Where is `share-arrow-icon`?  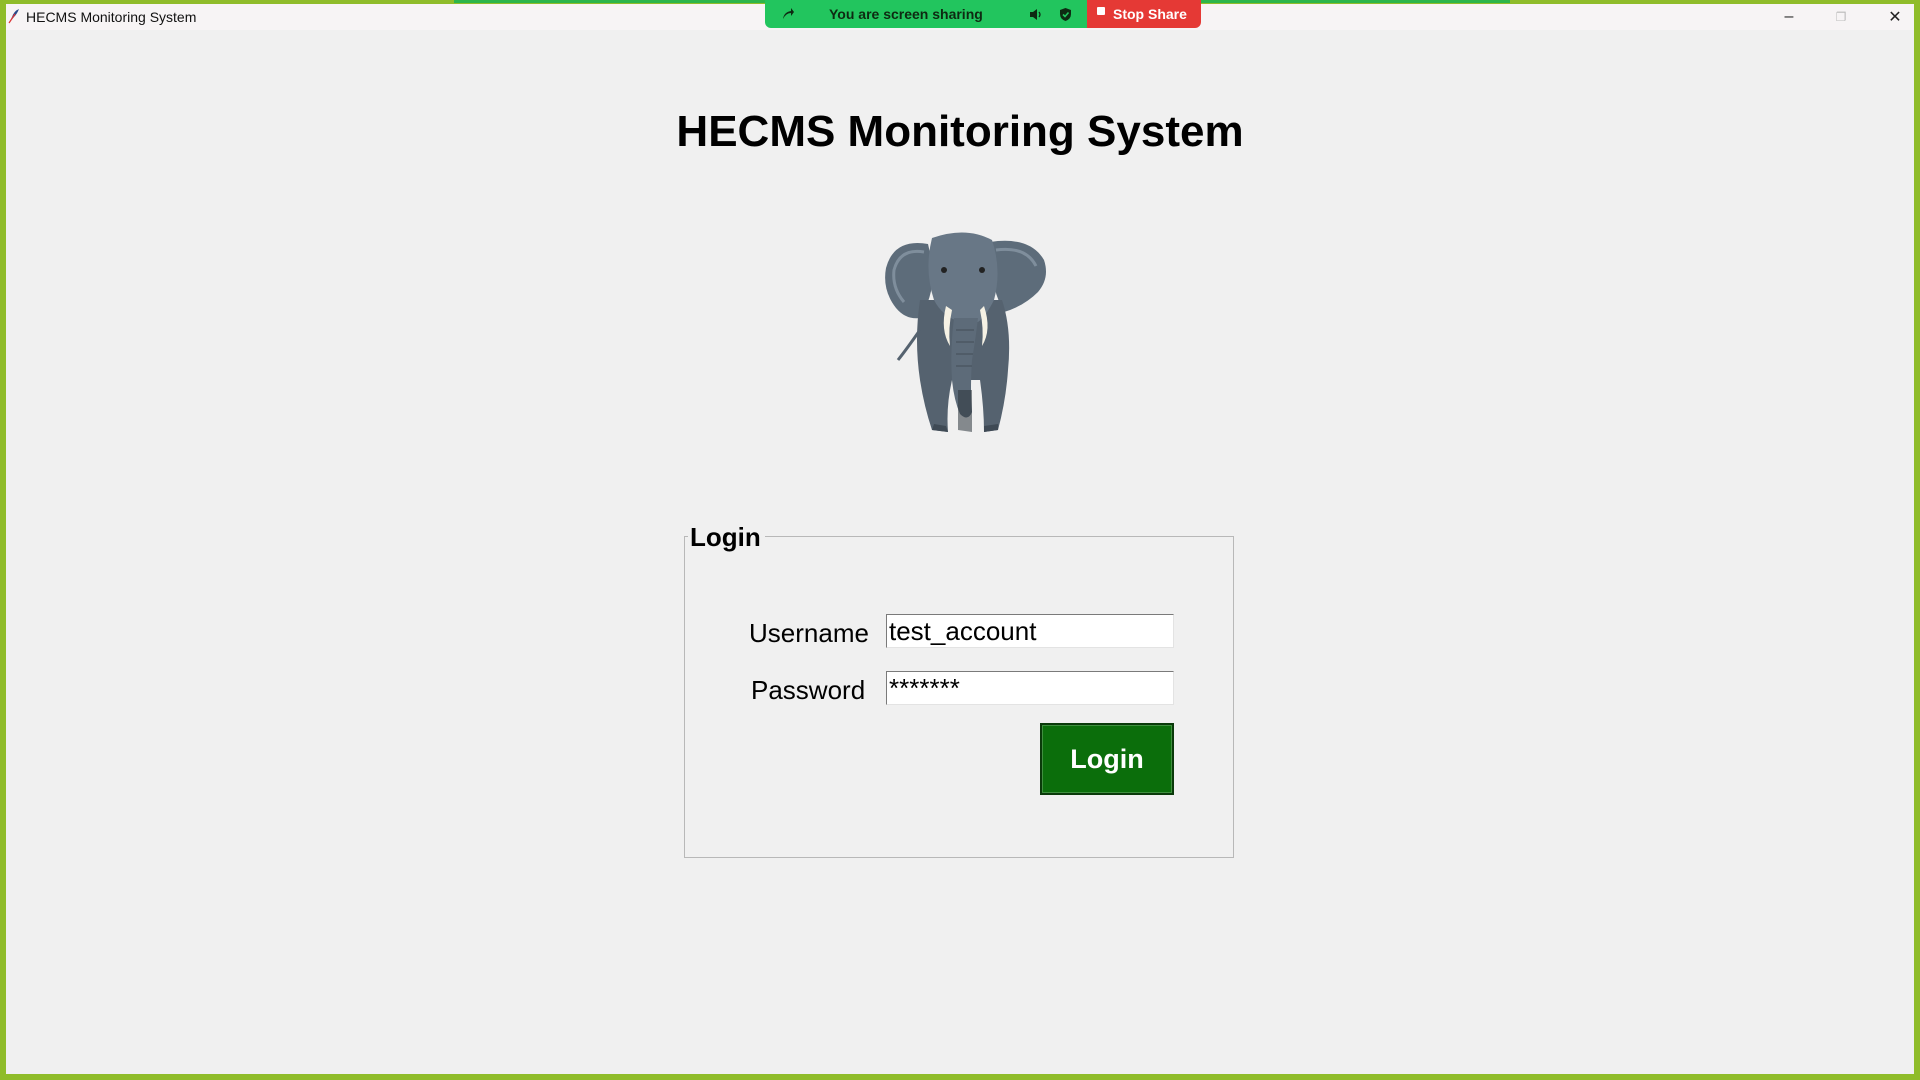 share-arrow-icon is located at coordinates (788, 13).